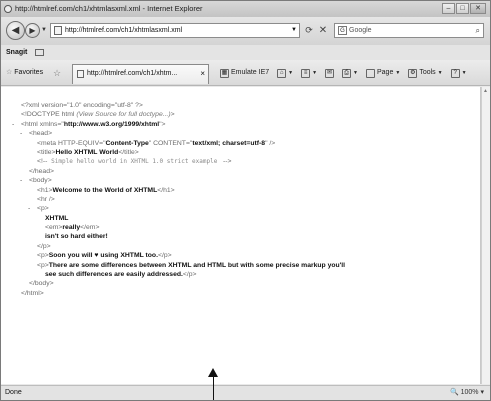 This screenshot has width=491, height=401. Describe the element at coordinates (248, 208) in the screenshot. I see `p-open-line: - <p>` at that location.